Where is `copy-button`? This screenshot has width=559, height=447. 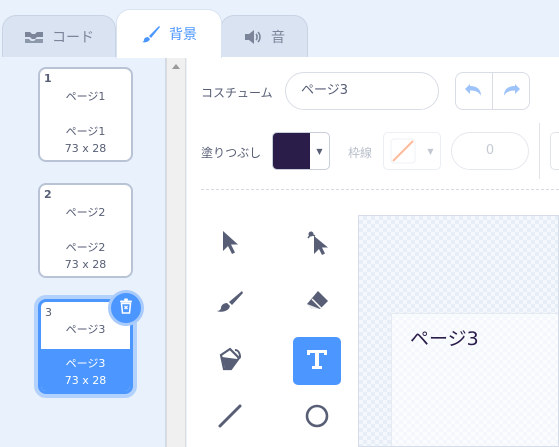 copy-button is located at coordinates (554, 151).